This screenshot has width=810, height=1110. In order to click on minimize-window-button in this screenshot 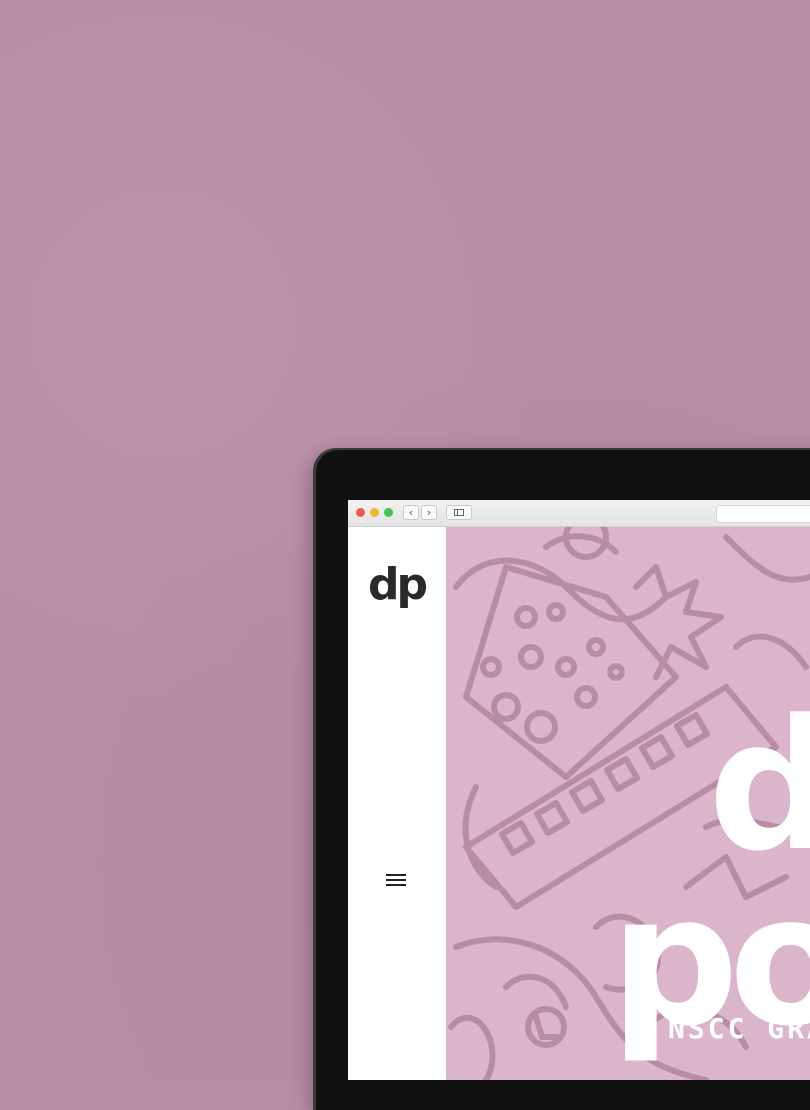, I will do `click(374, 512)`.